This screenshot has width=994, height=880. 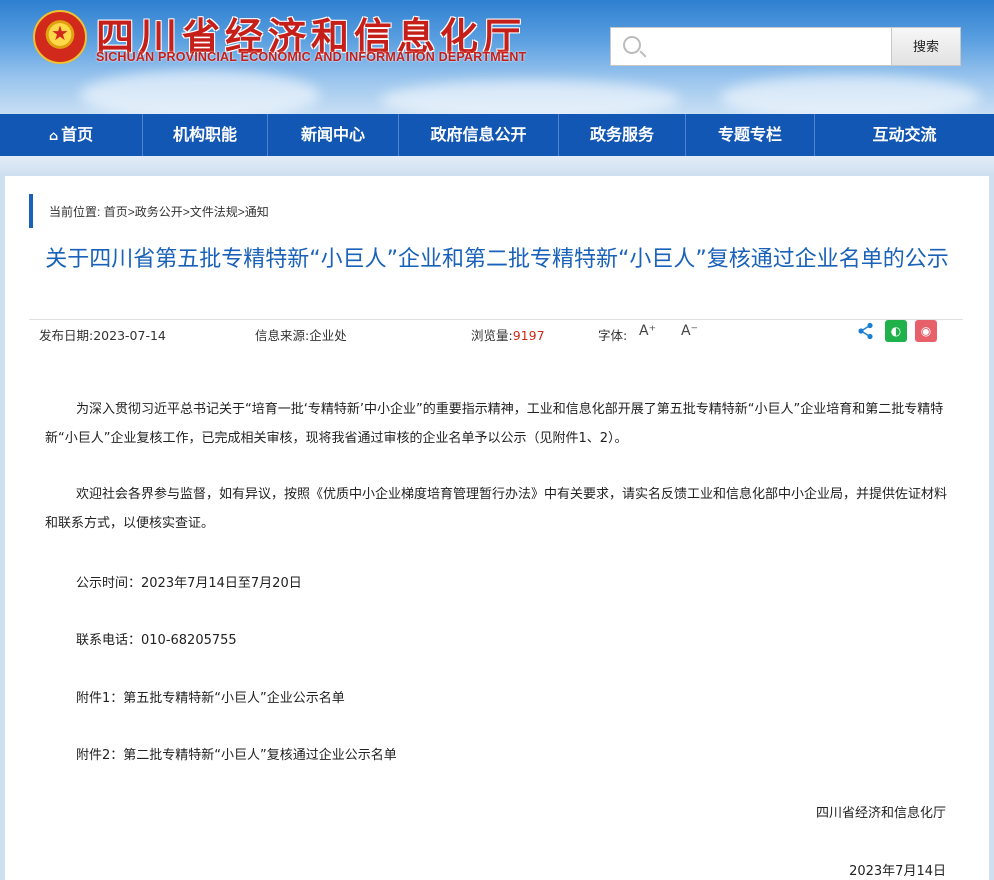 What do you see at coordinates (71, 135) in the screenshot?
I see `nav-item-home: ⌂ 首页` at bounding box center [71, 135].